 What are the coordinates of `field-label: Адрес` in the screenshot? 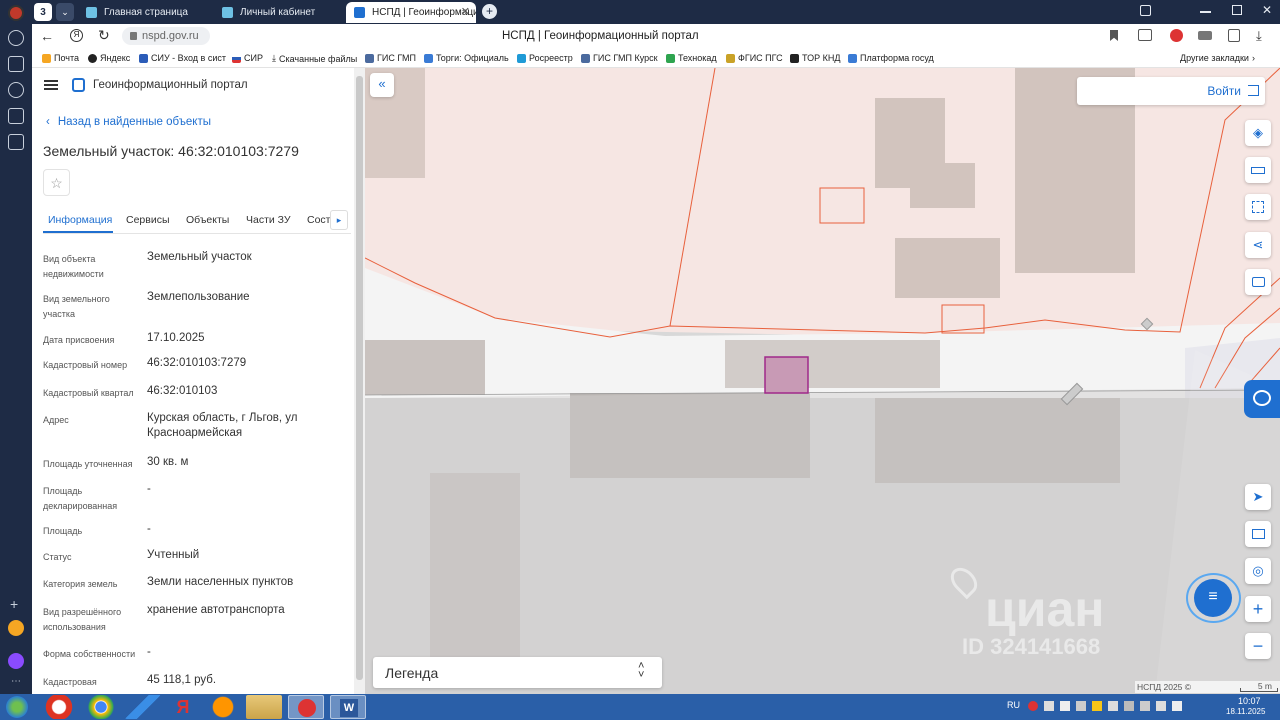 It's located at (56, 420).